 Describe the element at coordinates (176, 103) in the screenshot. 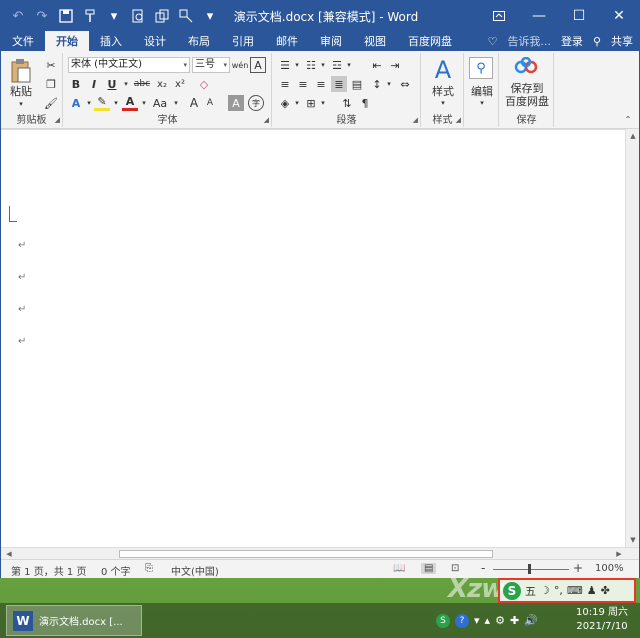

I see `change-case-dropdown-icon: ▾` at that location.